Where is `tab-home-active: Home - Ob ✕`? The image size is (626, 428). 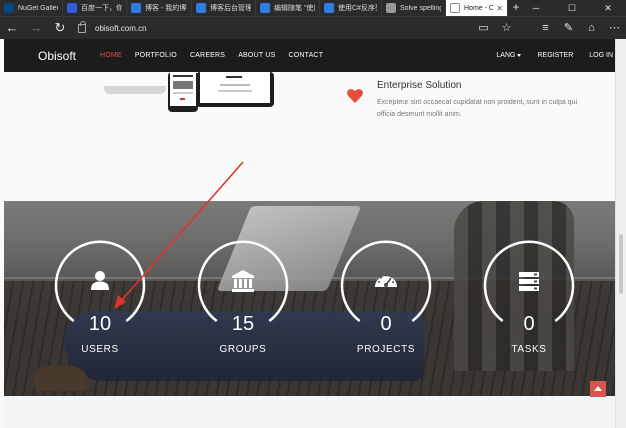 tab-home-active: Home - Ob ✕ is located at coordinates (477, 8).